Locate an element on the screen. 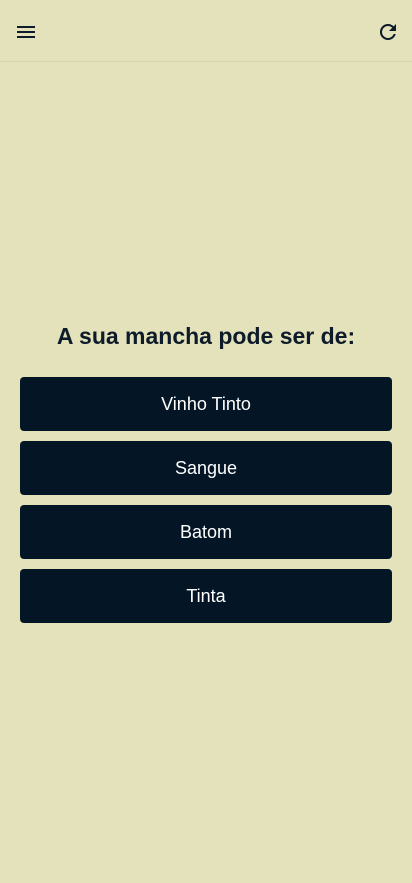 The image size is (412, 883). top-app-bar is located at coordinates (206, 31).